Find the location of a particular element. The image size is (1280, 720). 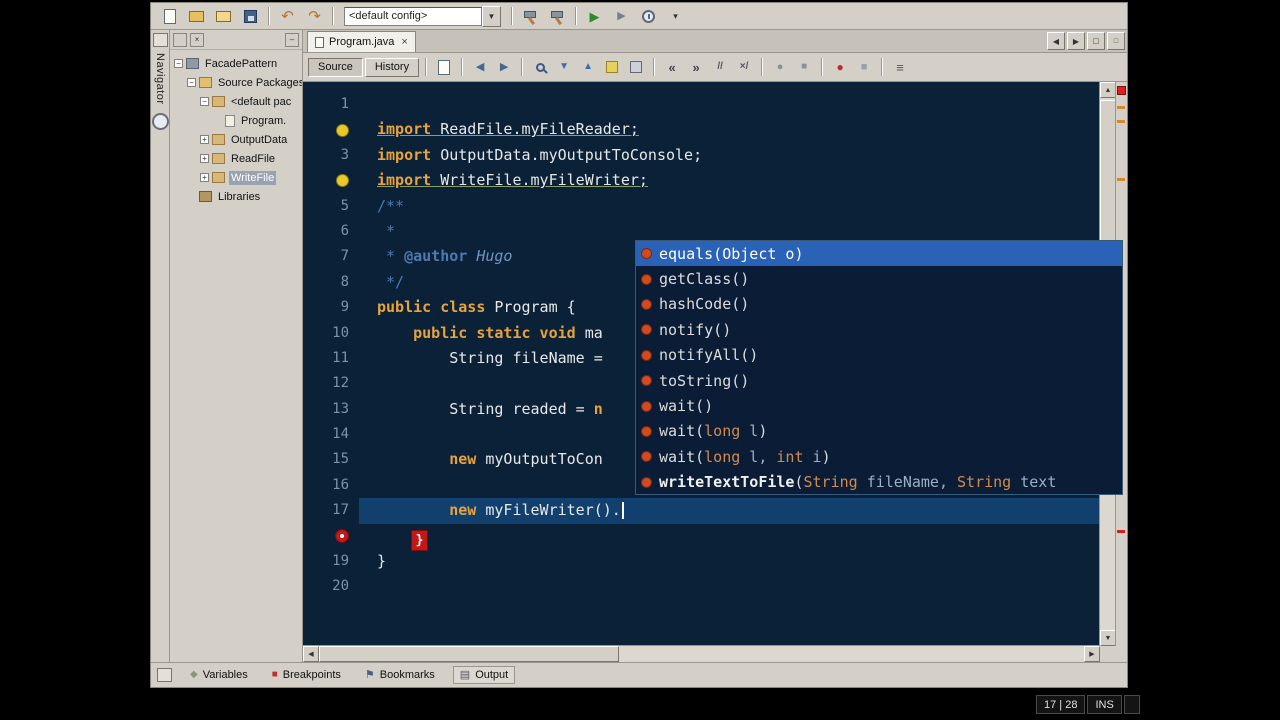

highlight-button is located at coordinates (612, 67).